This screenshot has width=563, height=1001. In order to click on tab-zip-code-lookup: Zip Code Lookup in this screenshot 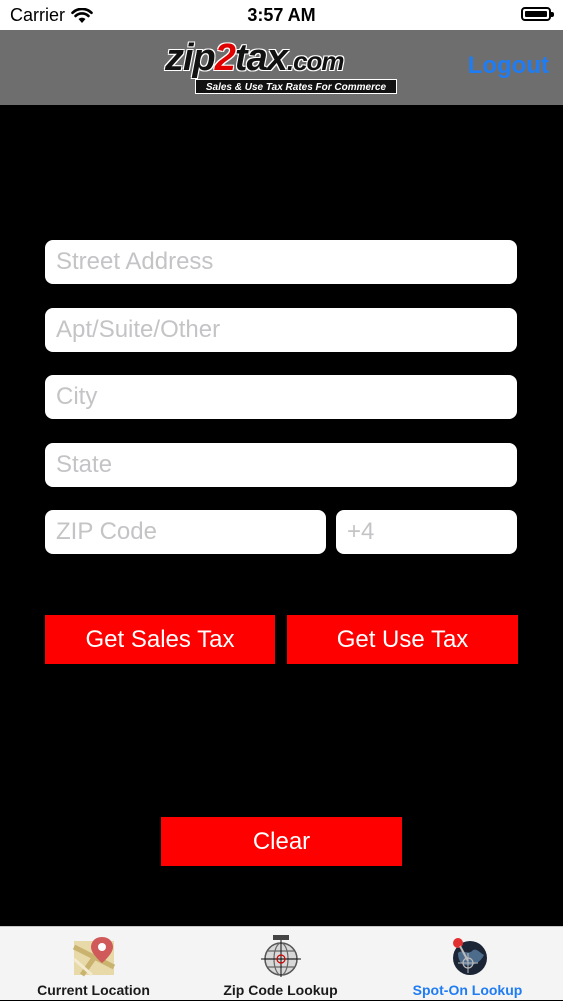, I will do `click(280, 964)`.